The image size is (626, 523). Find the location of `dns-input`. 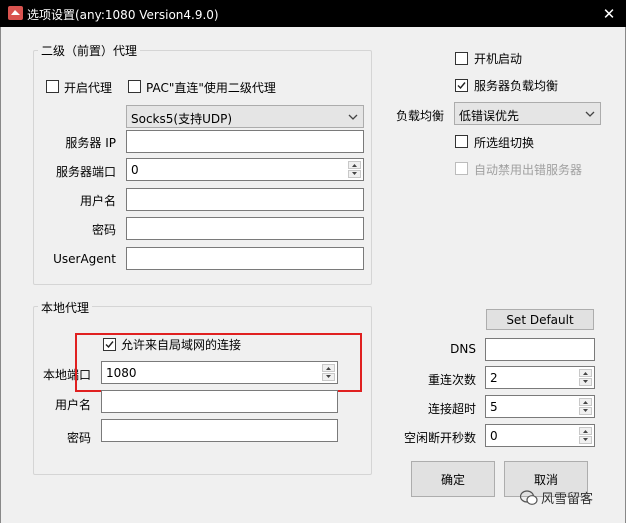

dns-input is located at coordinates (540, 349).